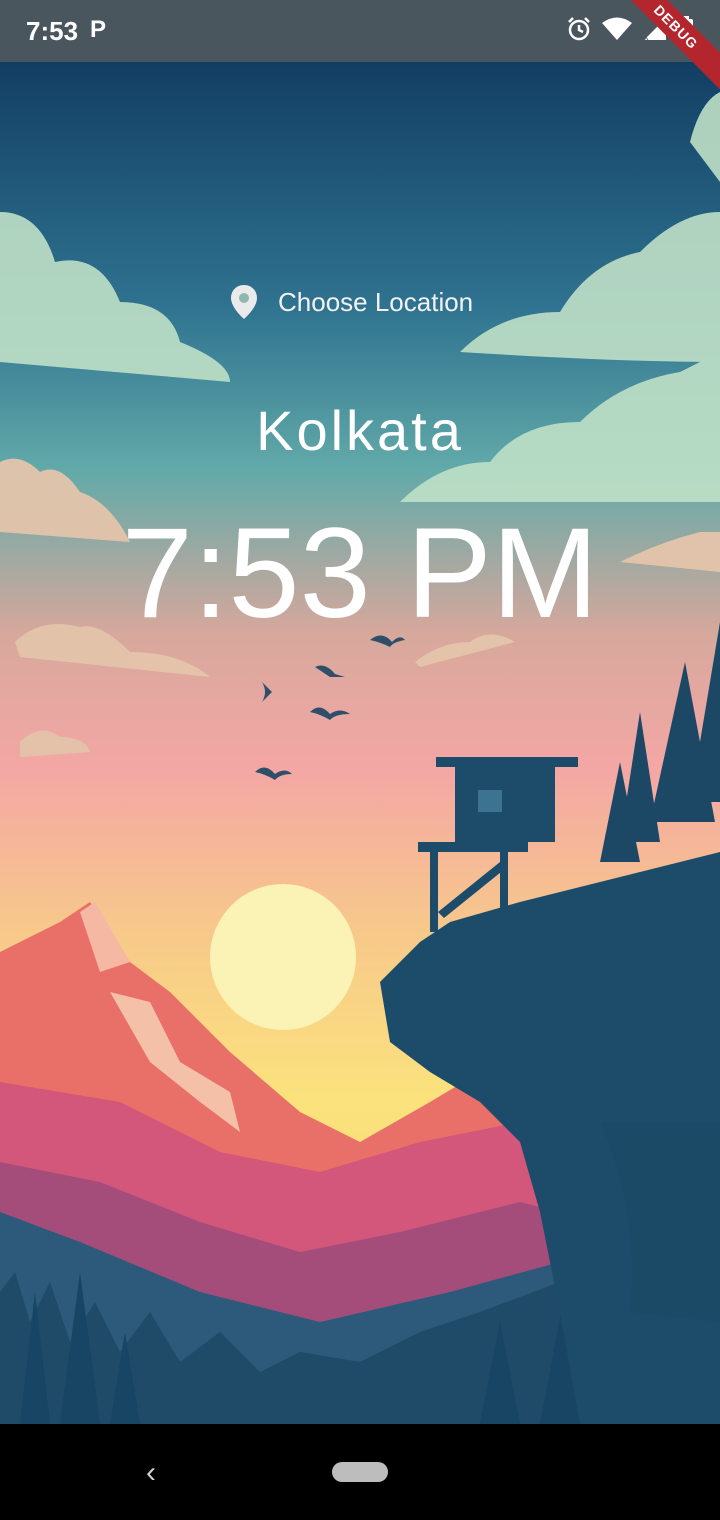 This screenshot has height=1520, width=720. Describe the element at coordinates (360, 430) in the screenshot. I see `city-name: Kolkata` at that location.